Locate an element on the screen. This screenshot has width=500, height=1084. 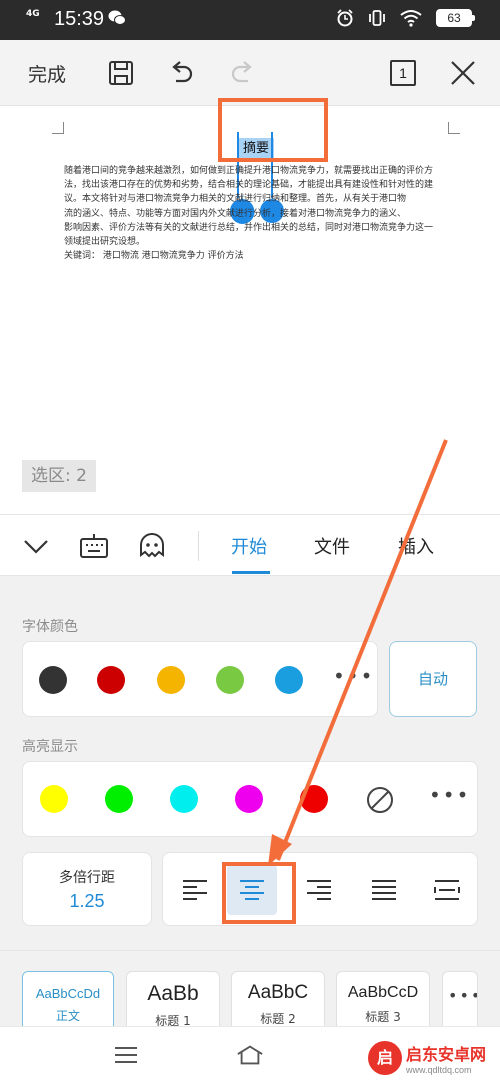
margin-corner-right is located at coordinates (454, 128).